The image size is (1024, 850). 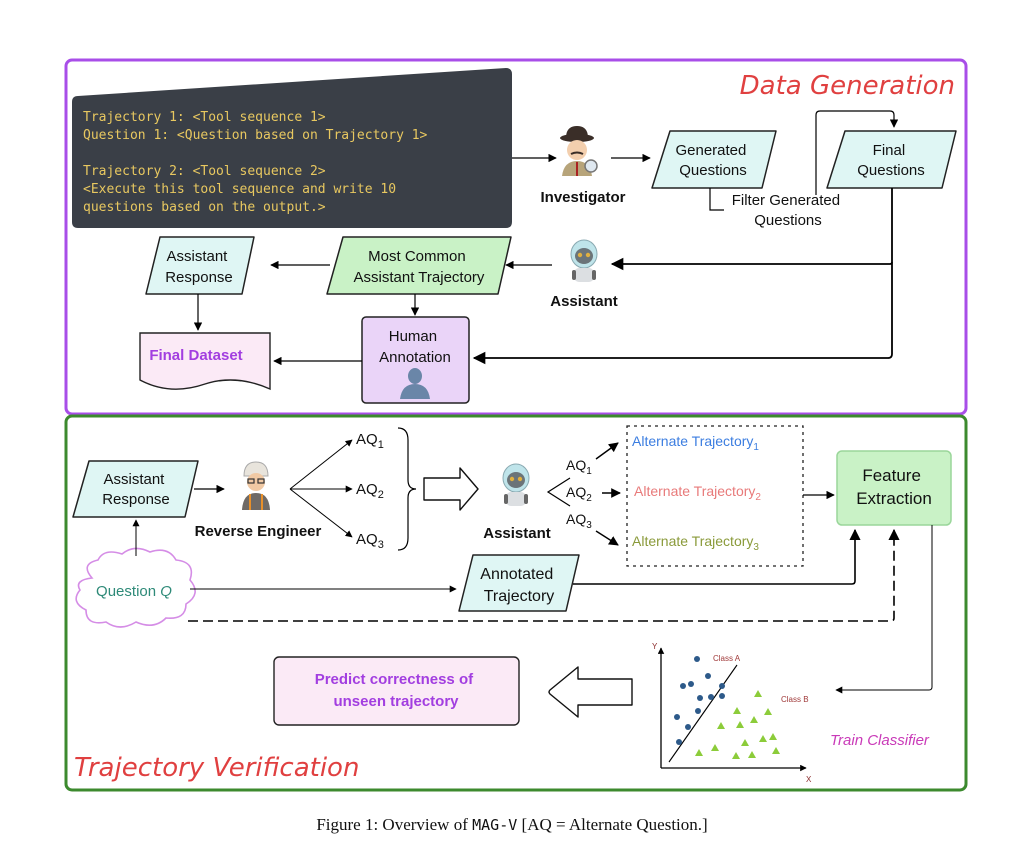 What do you see at coordinates (847, 86) in the screenshot?
I see `data-generation-title: Data Generation` at bounding box center [847, 86].